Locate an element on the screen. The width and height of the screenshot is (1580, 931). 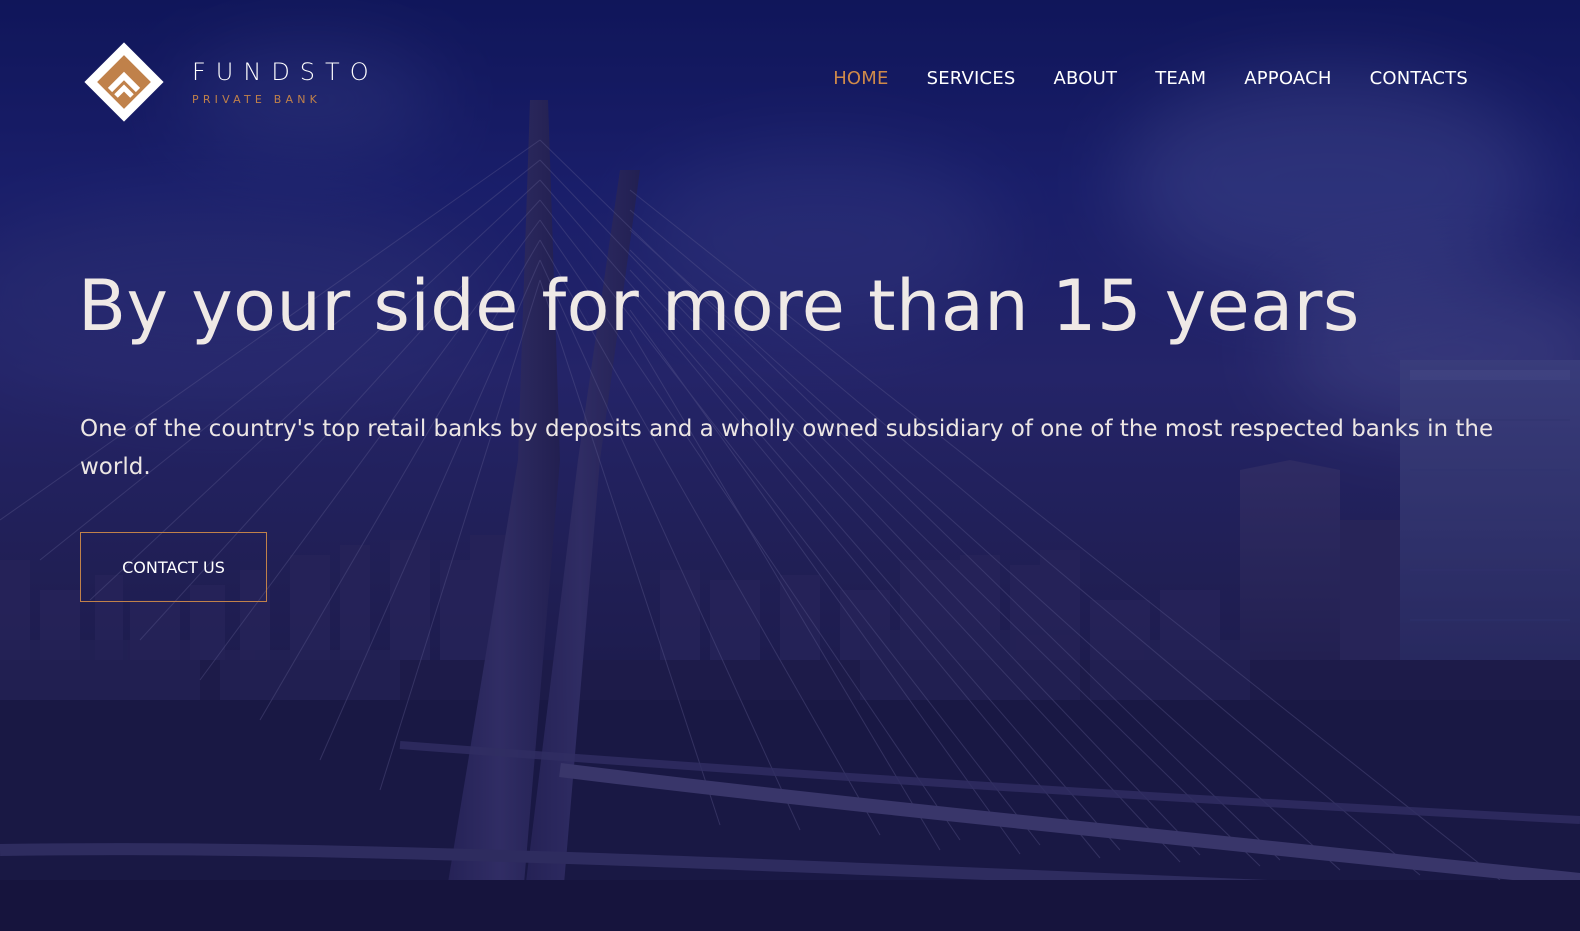
logo-diamond-icon is located at coordinates (124, 82).